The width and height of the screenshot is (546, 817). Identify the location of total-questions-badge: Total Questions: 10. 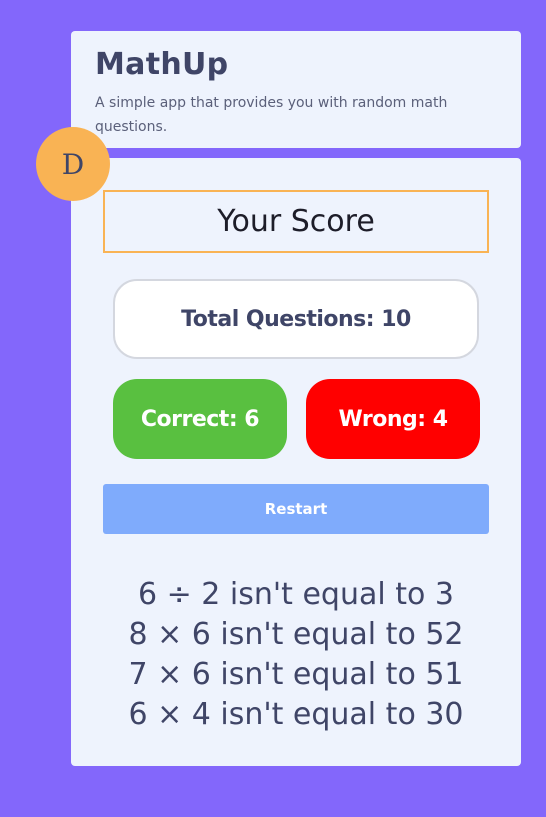
(296, 319).